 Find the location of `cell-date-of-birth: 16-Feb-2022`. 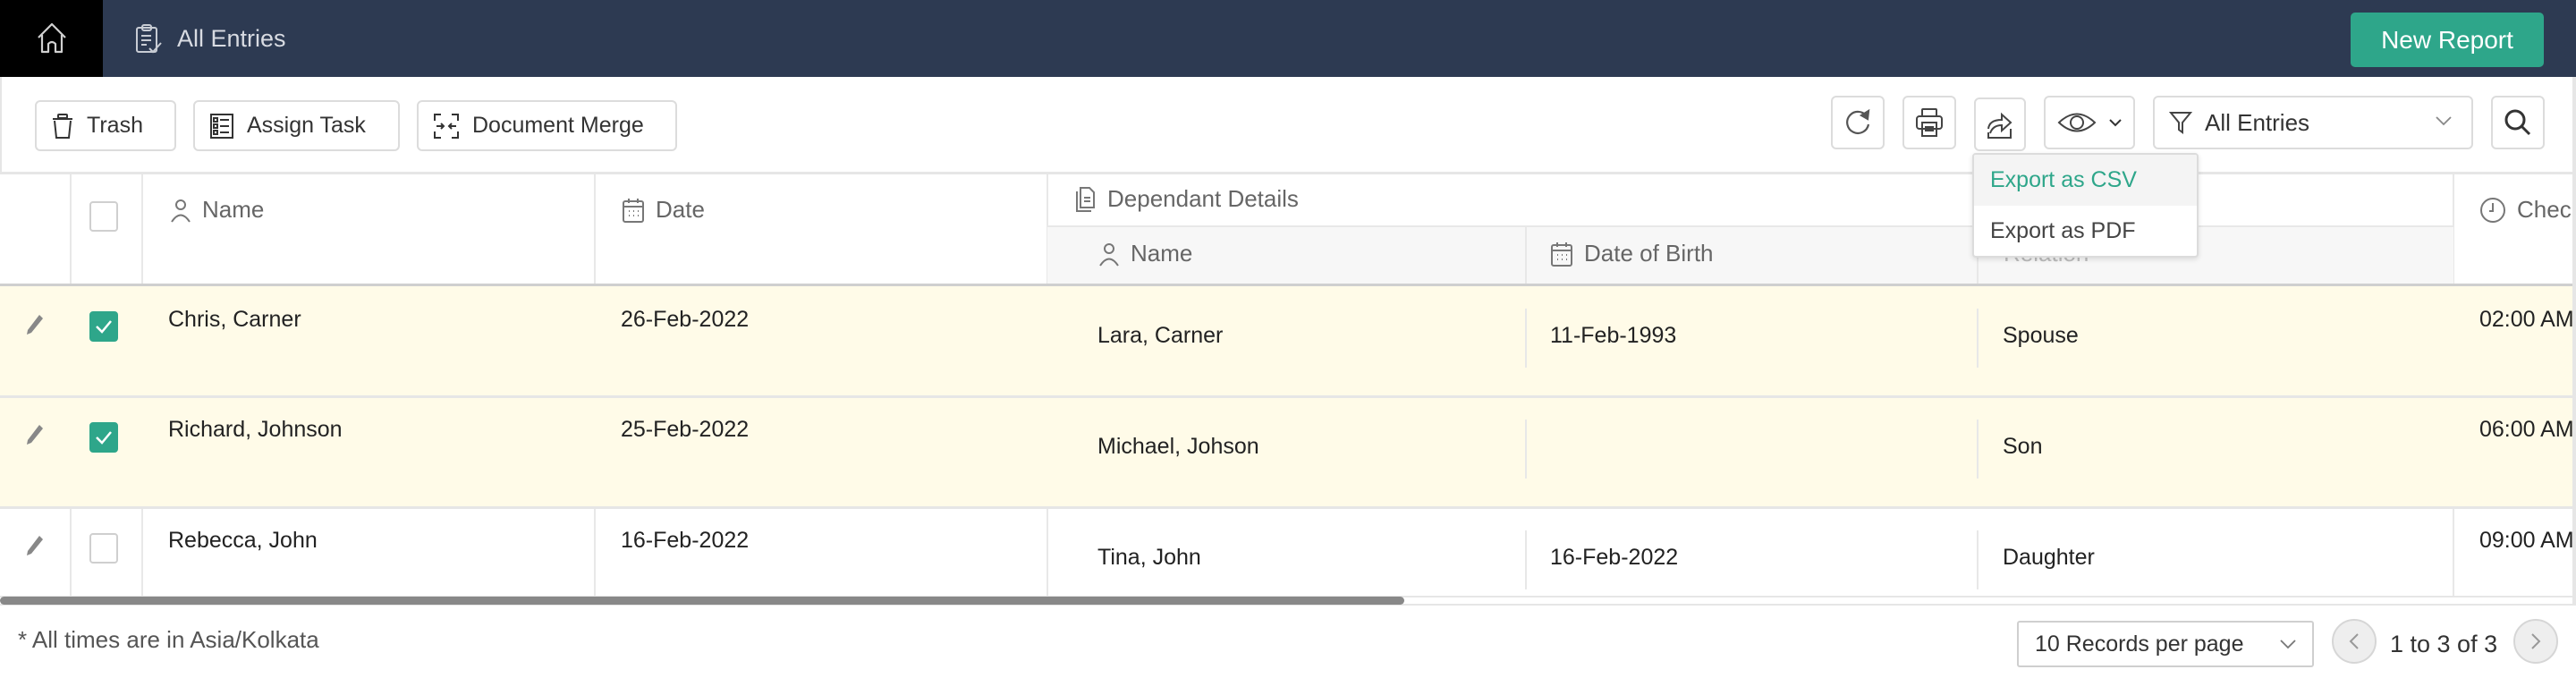

cell-date-of-birth: 16-Feb-2022 is located at coordinates (1614, 558).